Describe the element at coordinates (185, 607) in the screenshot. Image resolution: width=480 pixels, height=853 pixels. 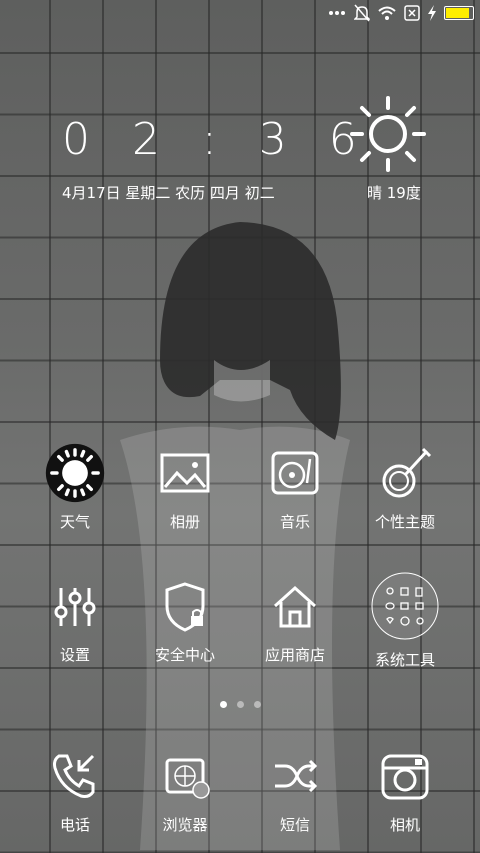
I see `shield-lock-icon` at that location.